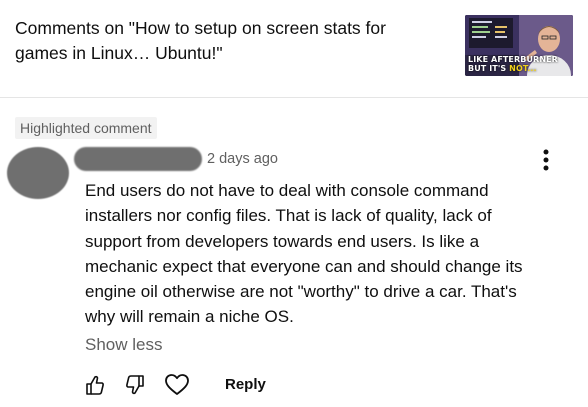  What do you see at coordinates (86, 128) in the screenshot?
I see `highlighted-comment-badge: Highlighted comment` at bounding box center [86, 128].